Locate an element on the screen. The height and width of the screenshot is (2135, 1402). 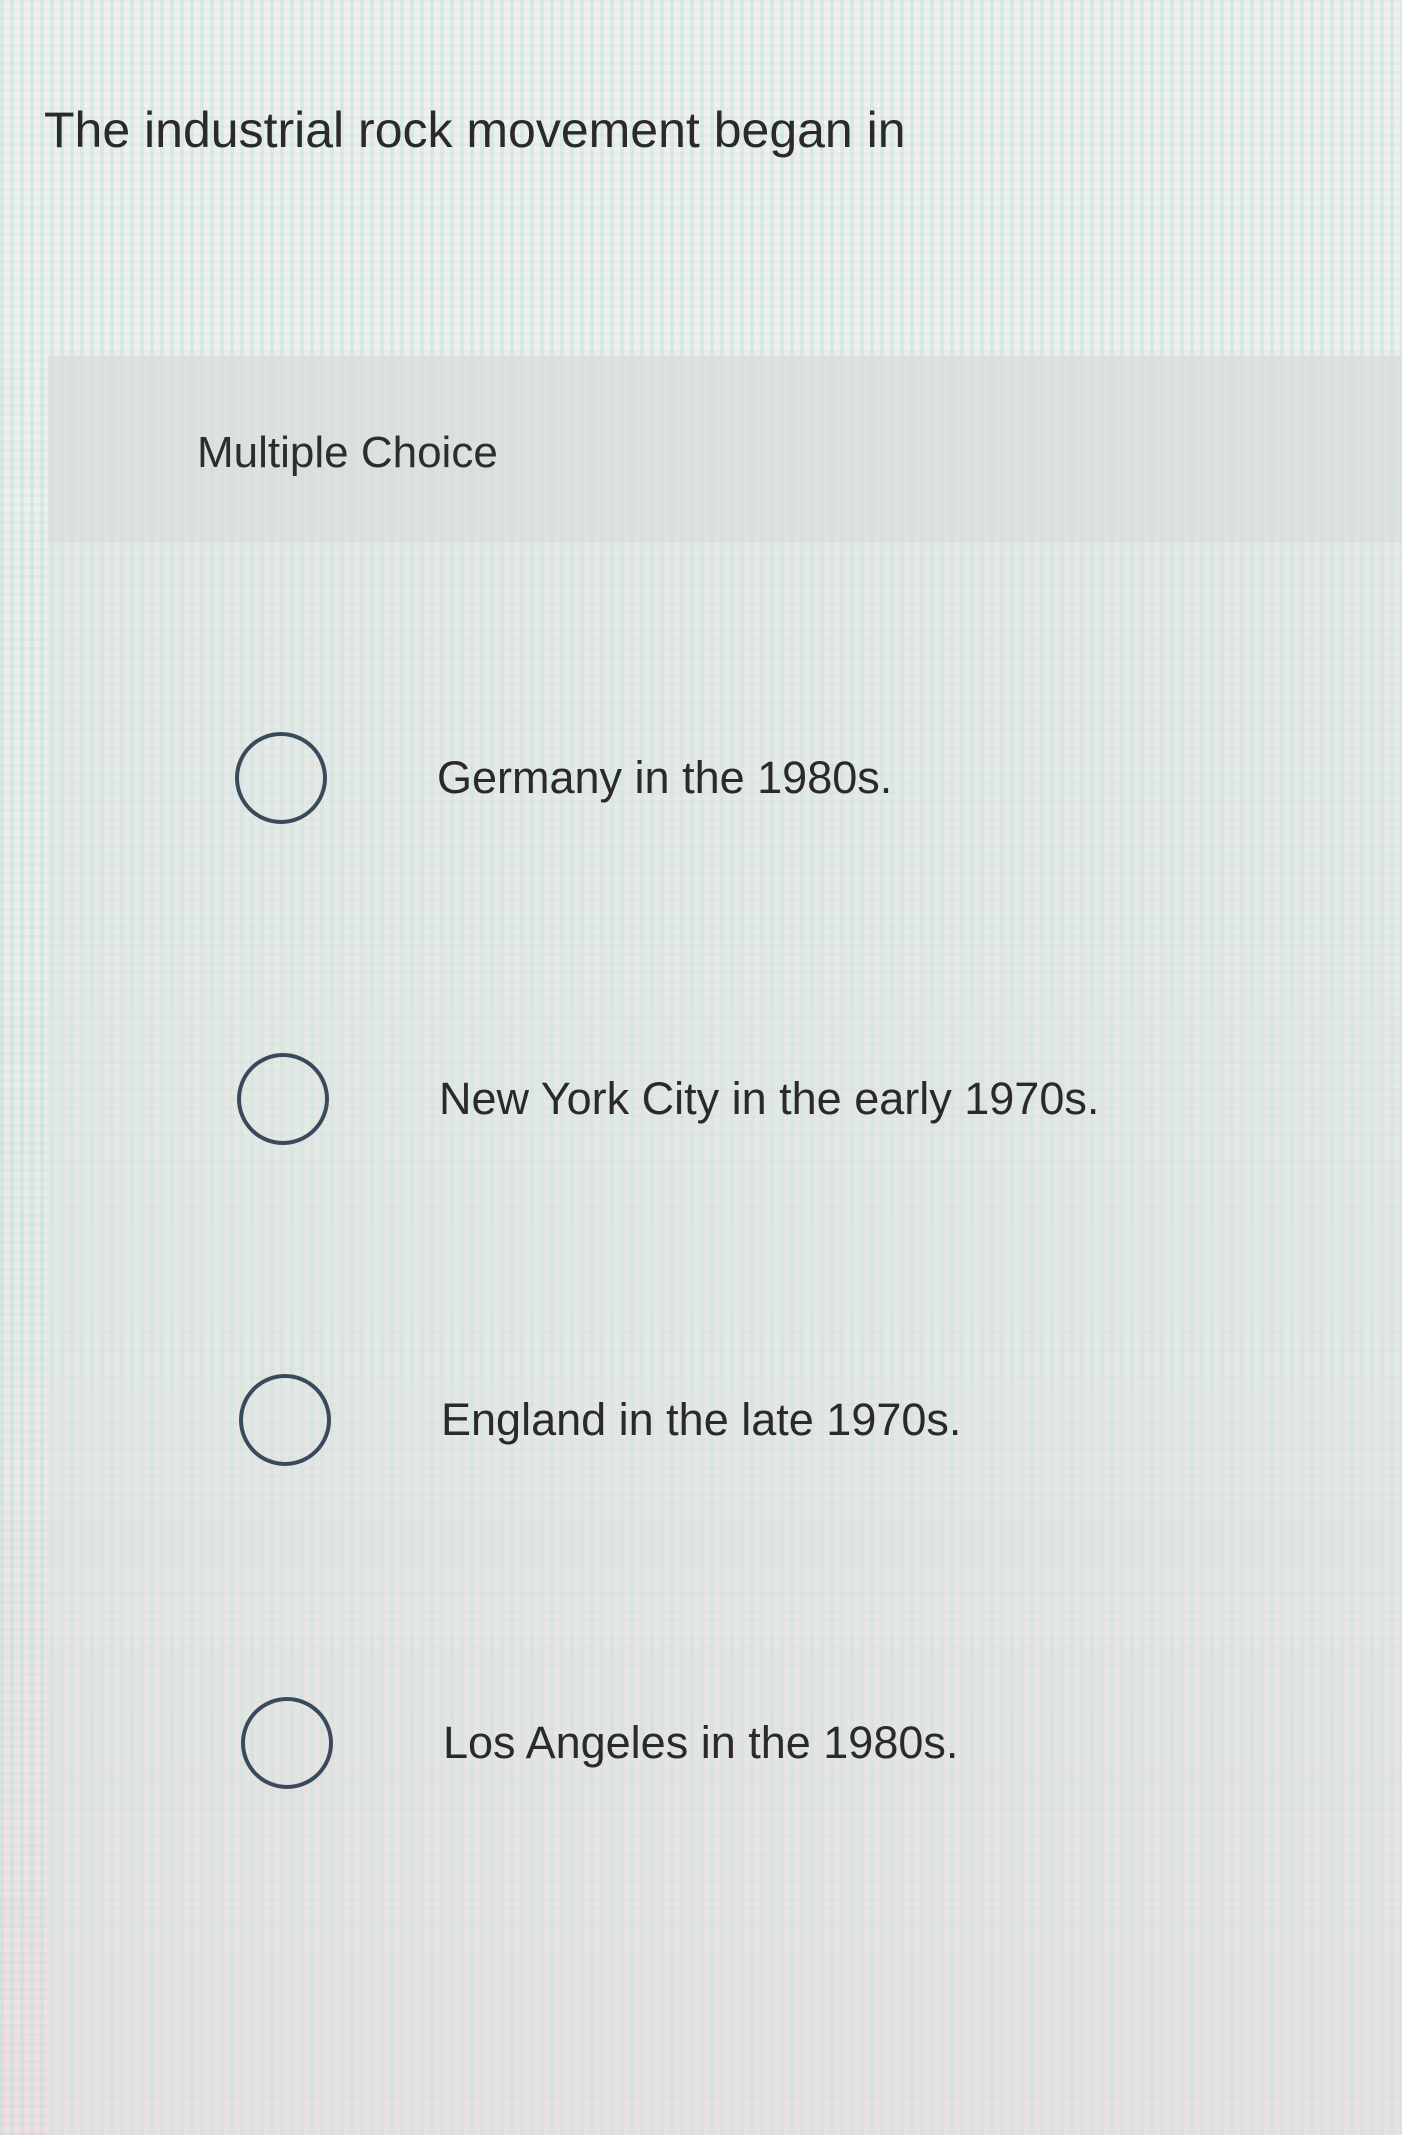
answer-option-3: England in the late 1970s. is located at coordinates (789, 1420).